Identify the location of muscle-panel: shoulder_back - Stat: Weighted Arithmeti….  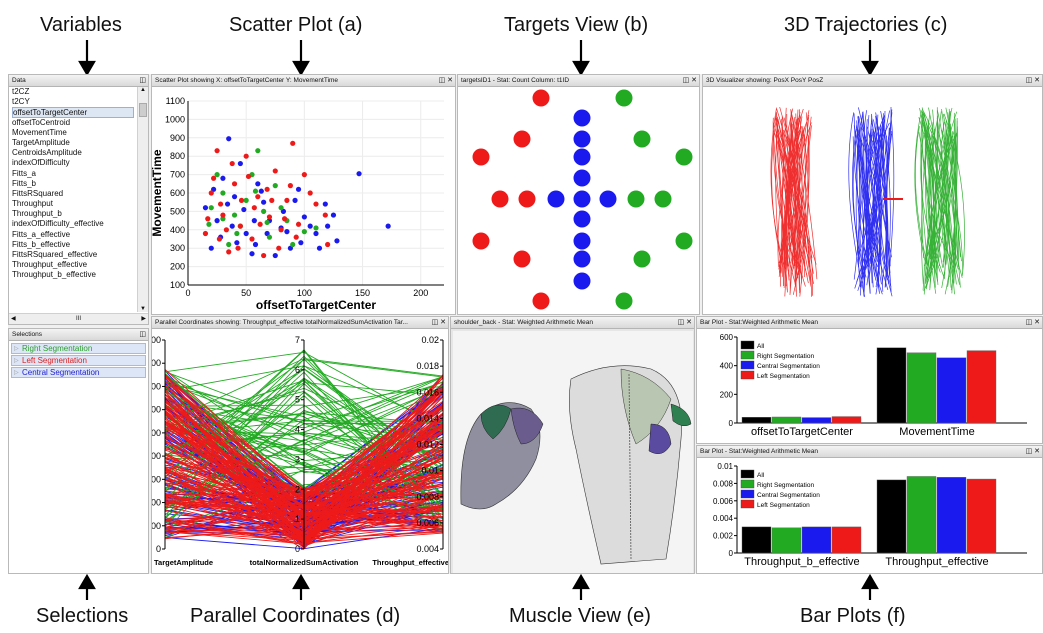
(572, 445).